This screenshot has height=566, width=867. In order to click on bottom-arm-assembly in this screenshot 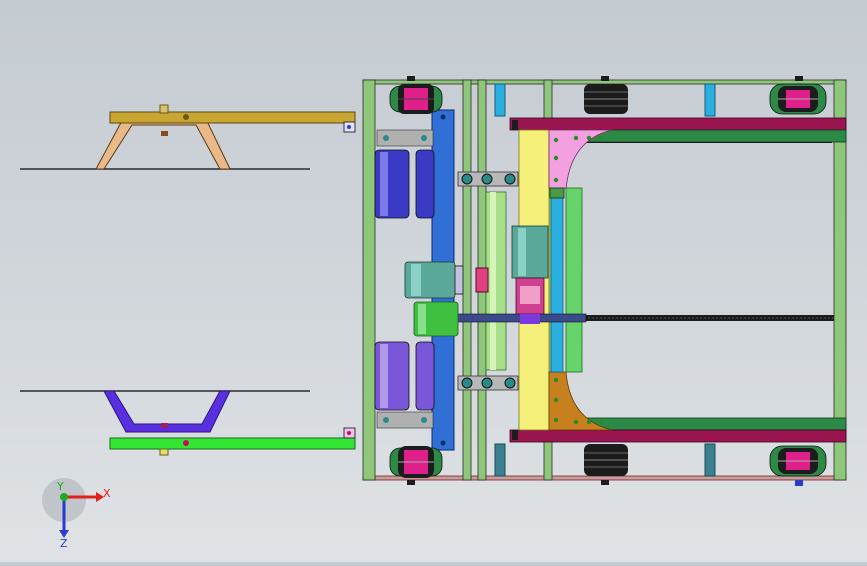, I will do `click(188, 423)`.